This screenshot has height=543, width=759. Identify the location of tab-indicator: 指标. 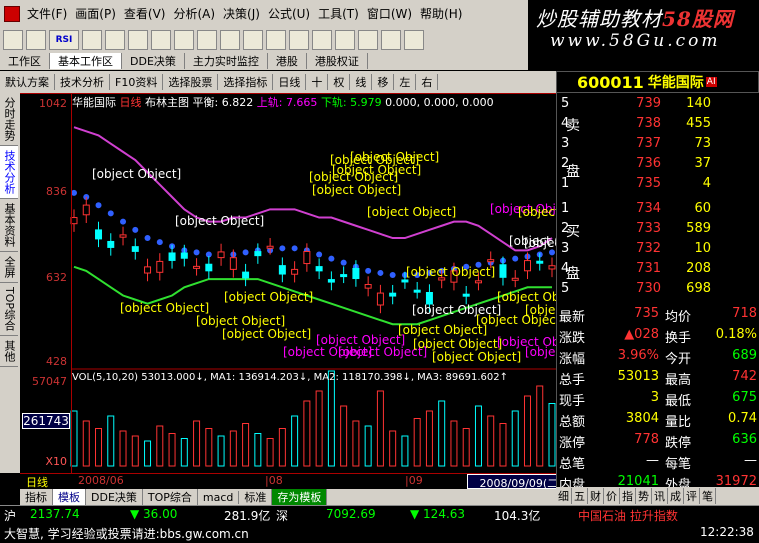
(36, 497).